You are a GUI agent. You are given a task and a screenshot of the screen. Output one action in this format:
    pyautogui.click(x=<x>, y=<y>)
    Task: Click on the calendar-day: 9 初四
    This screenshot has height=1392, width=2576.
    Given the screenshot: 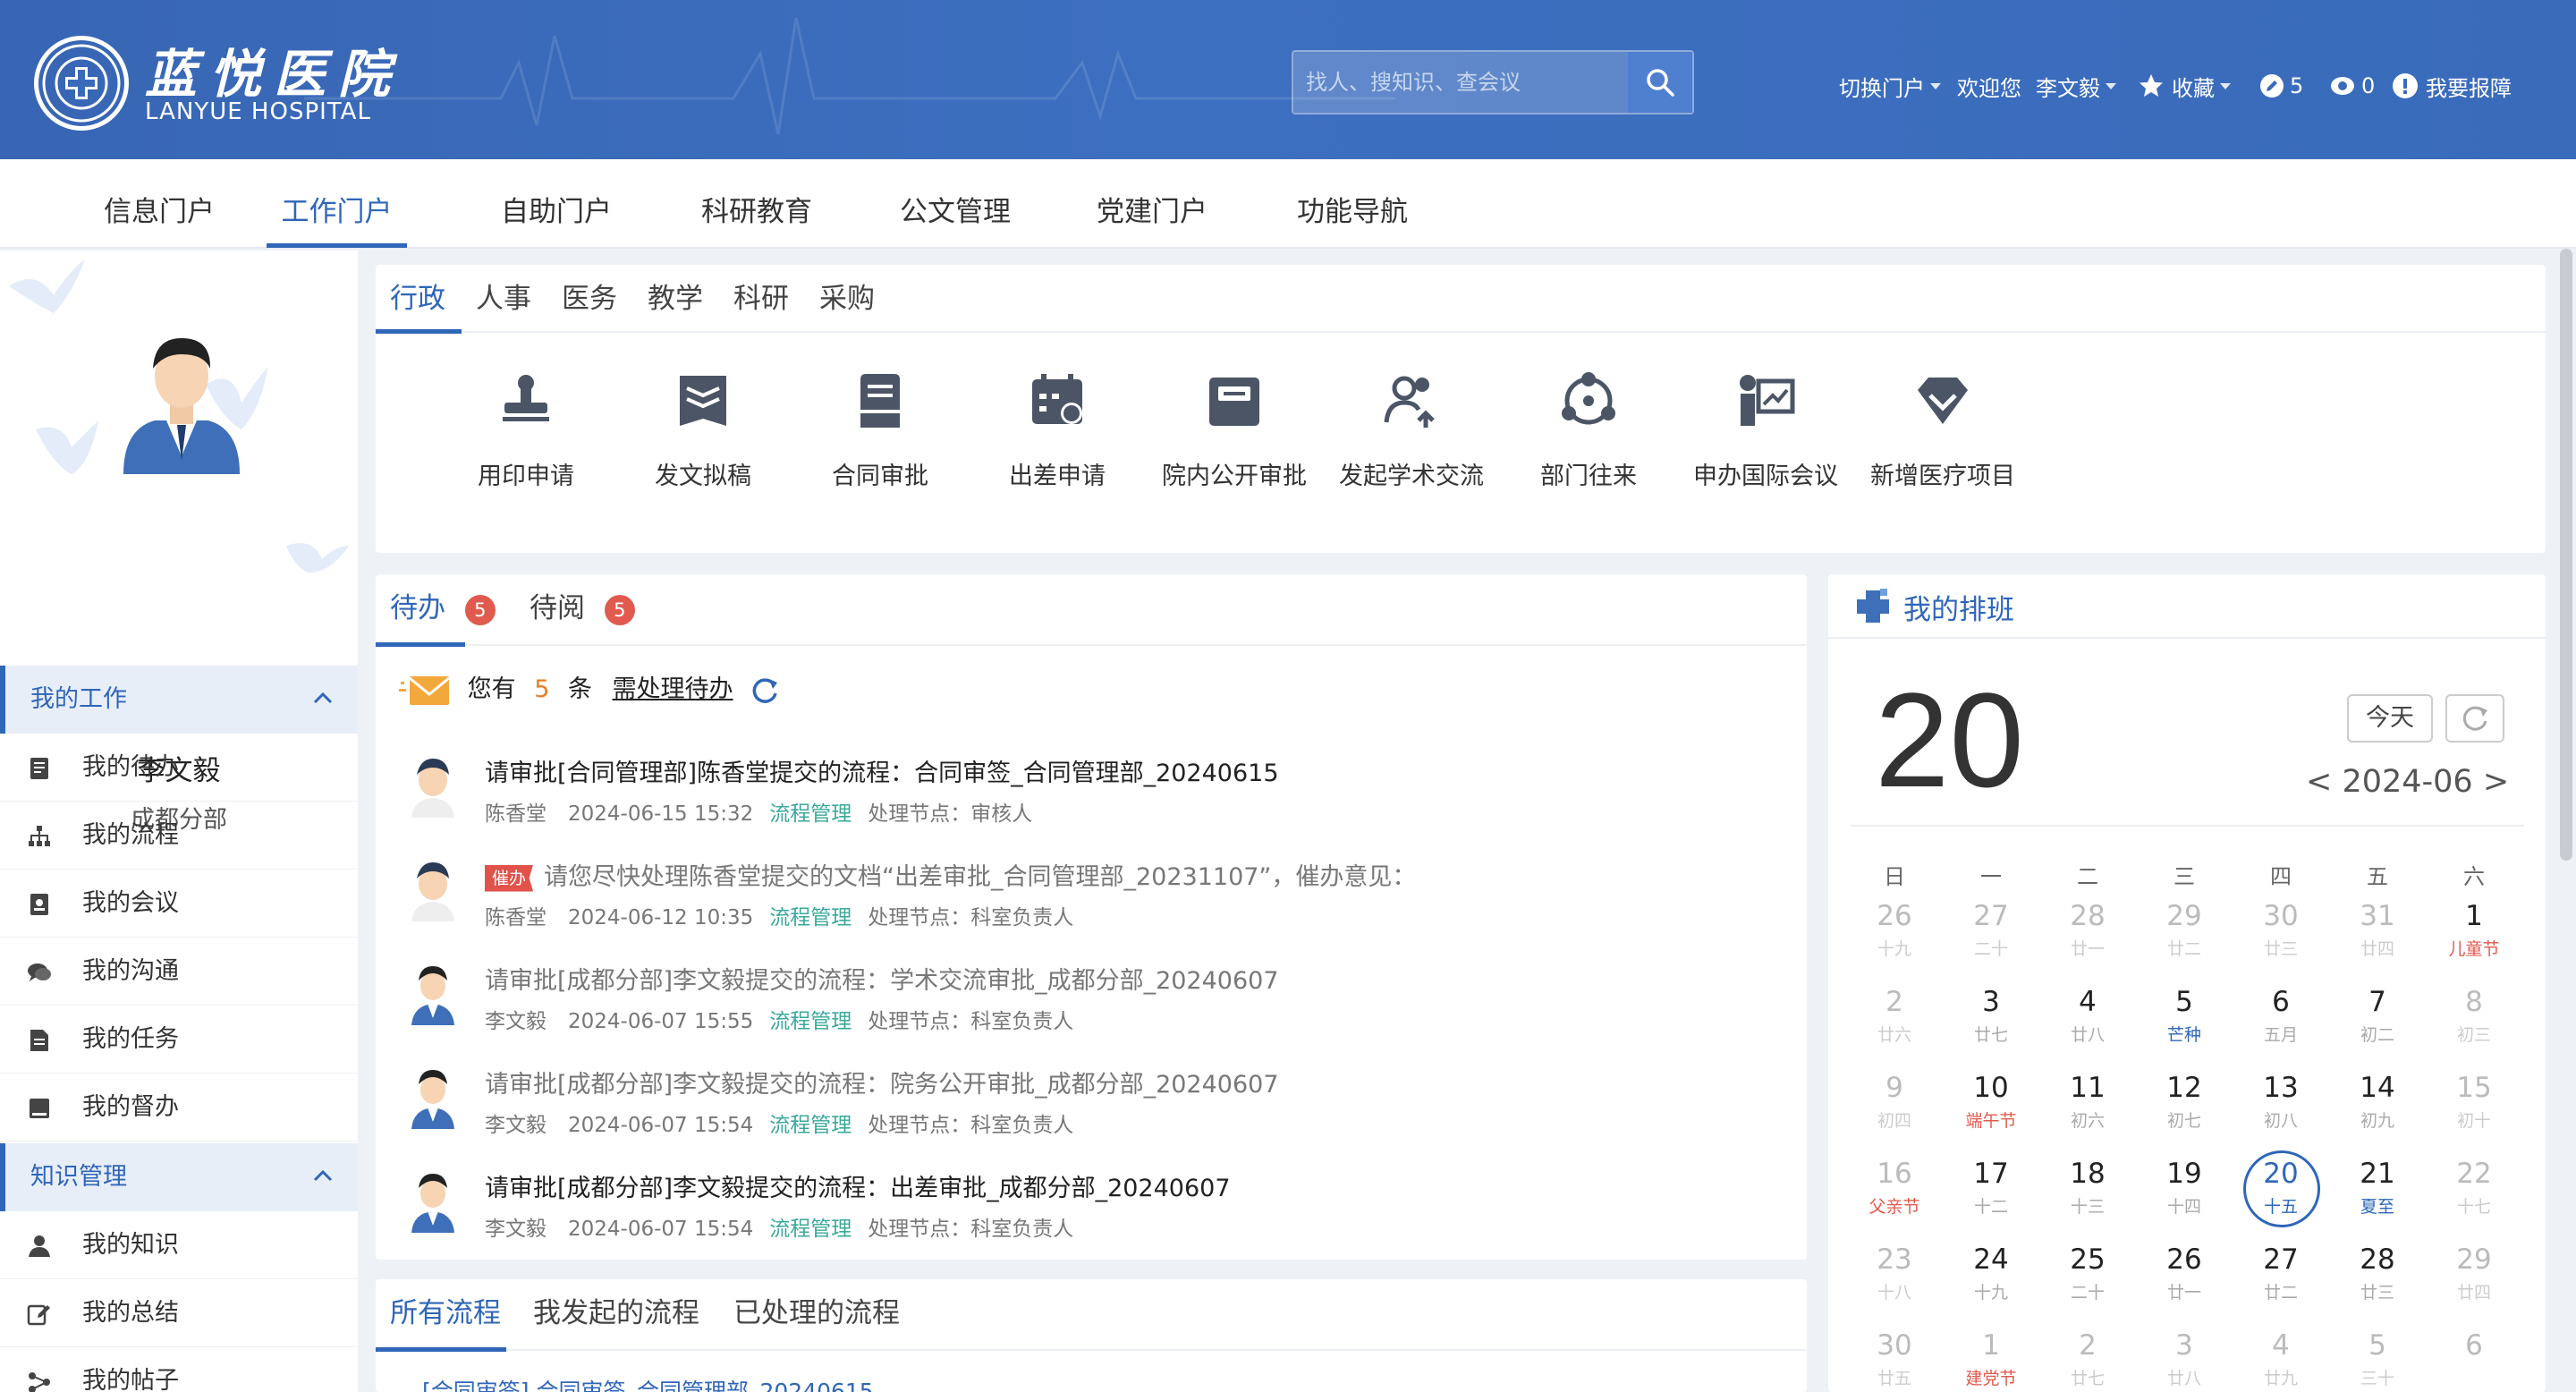 What is the action you would take?
    pyautogui.click(x=1894, y=1106)
    